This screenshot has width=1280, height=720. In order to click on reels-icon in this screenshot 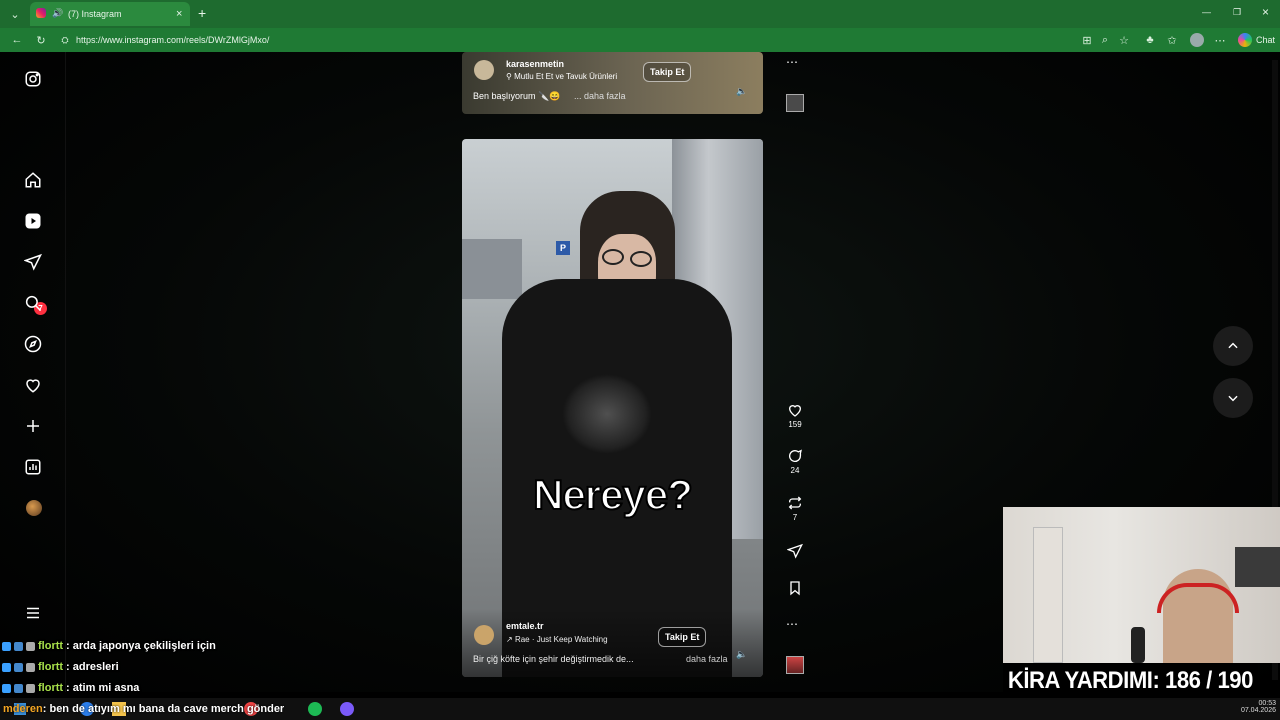, I will do `click(33, 221)`.